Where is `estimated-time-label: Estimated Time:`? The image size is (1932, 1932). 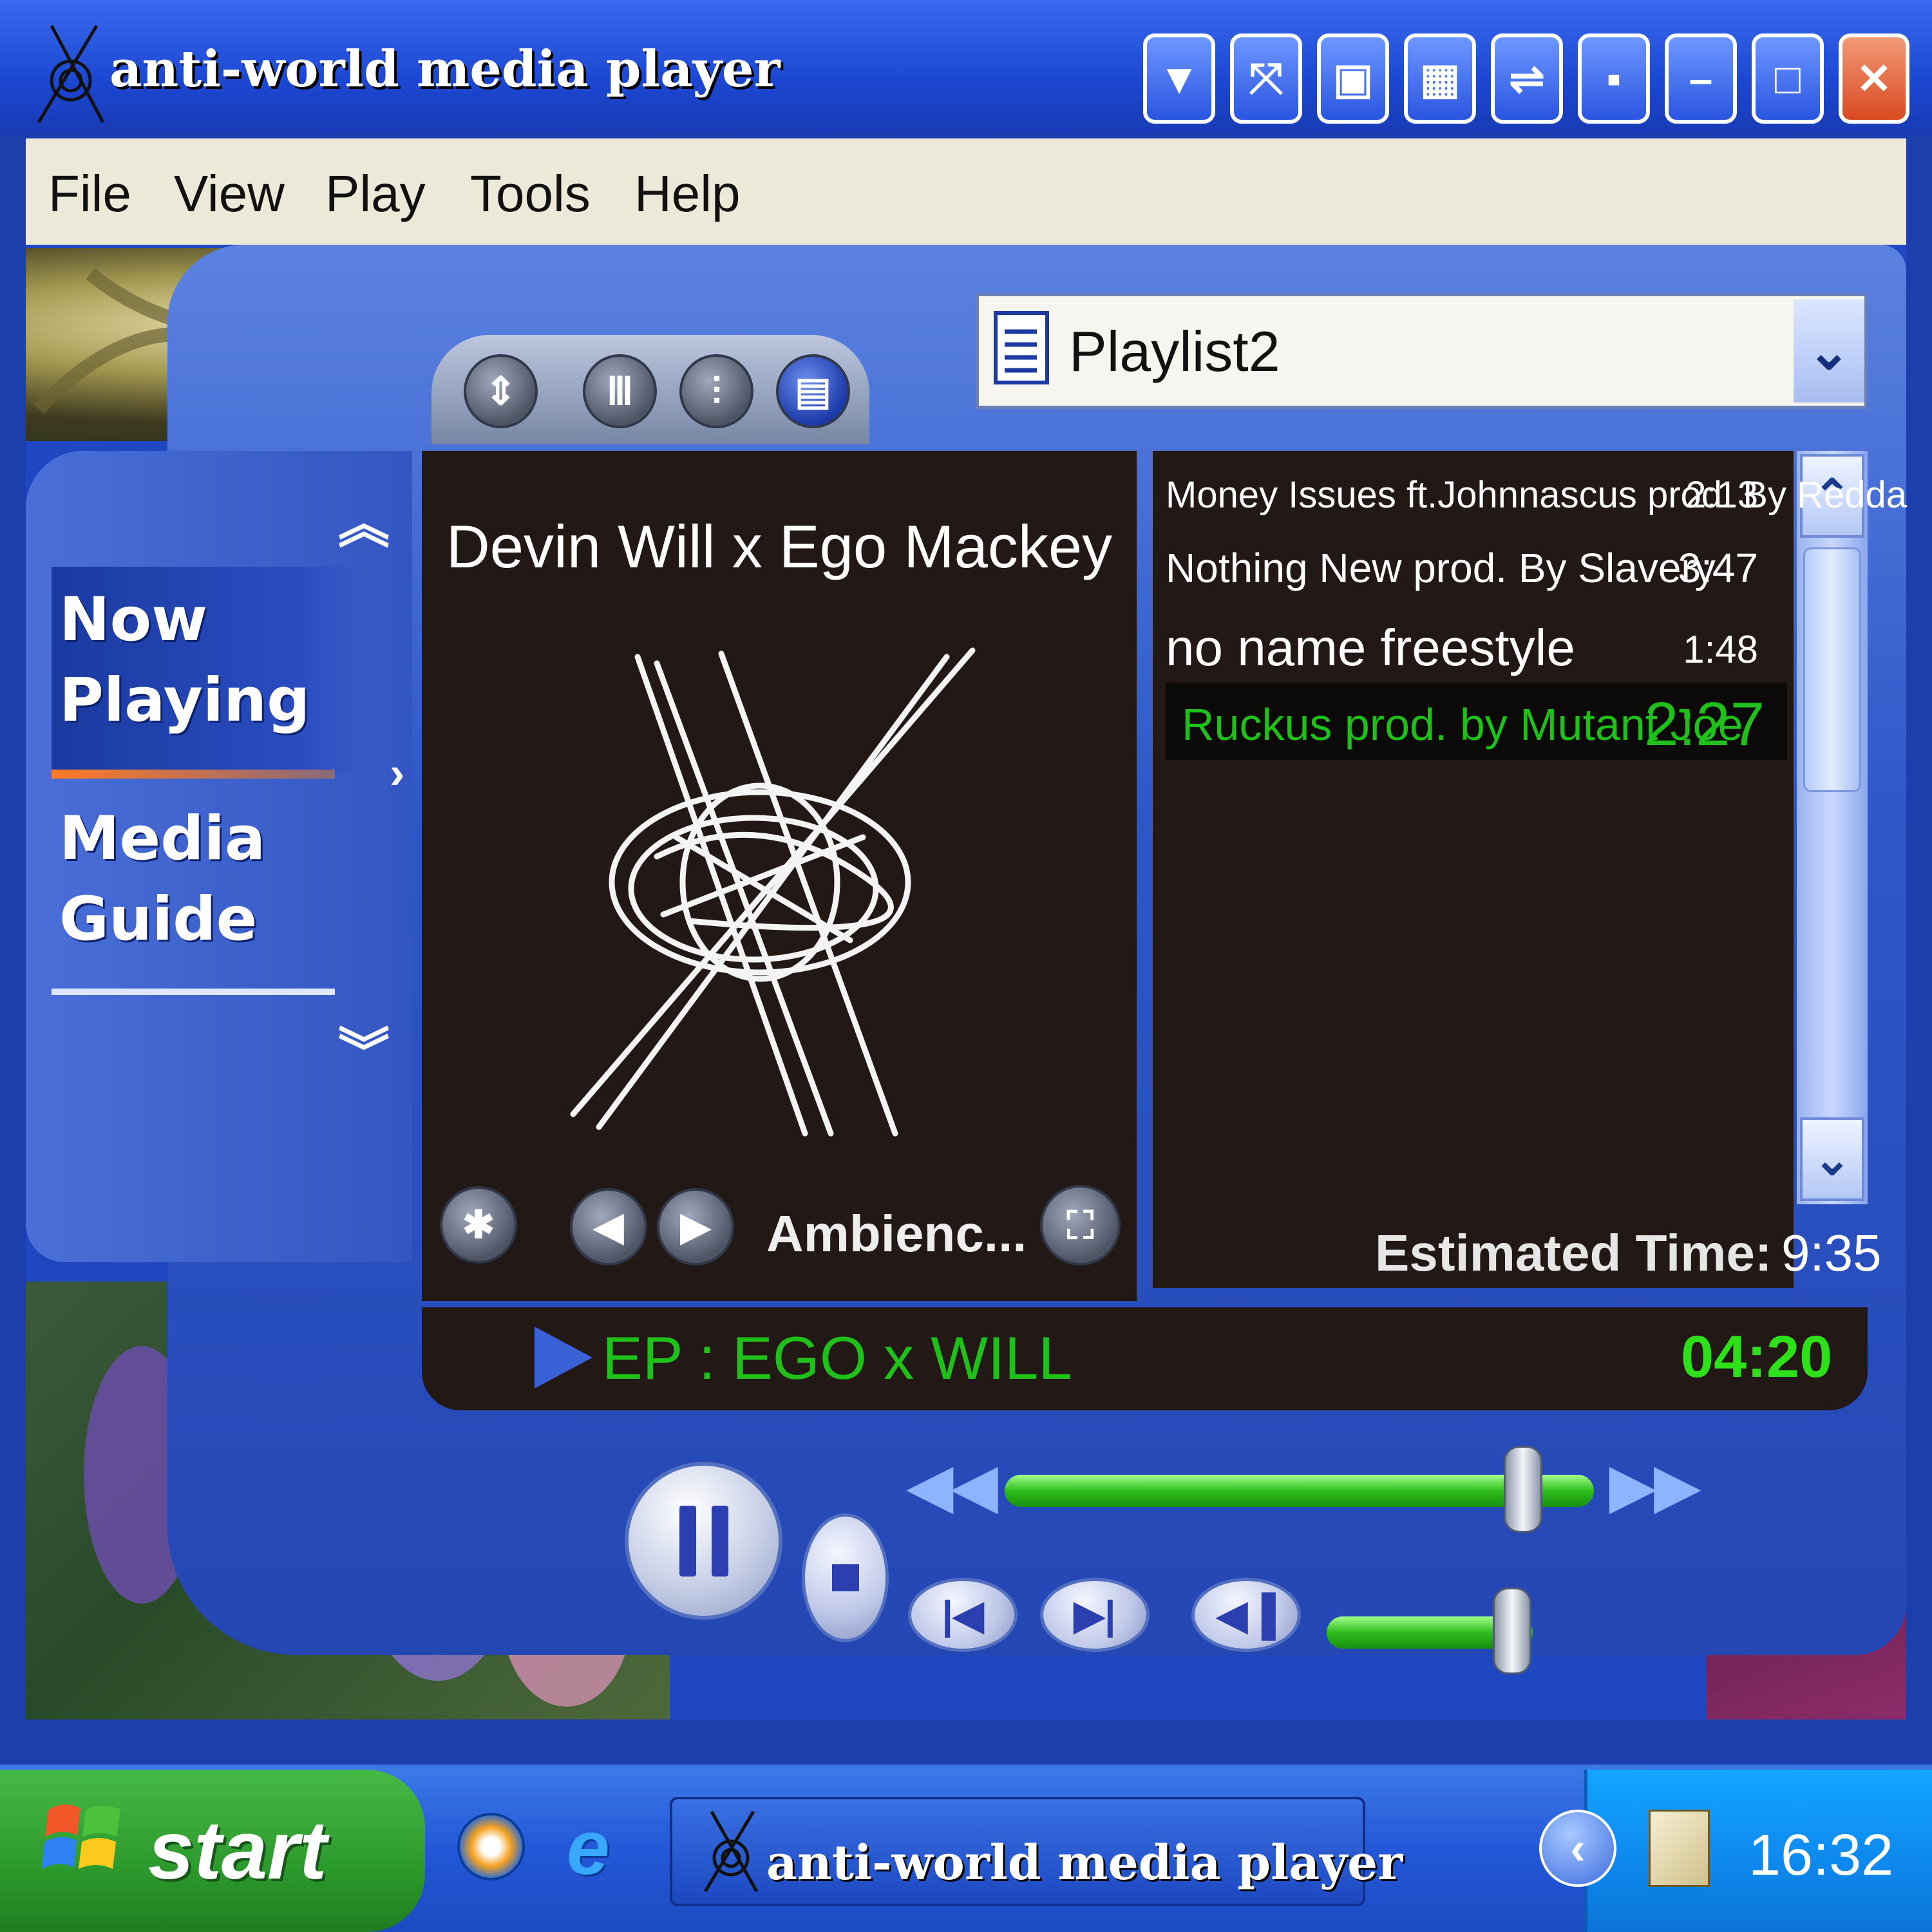
estimated-time-label: Estimated Time: is located at coordinates (1574, 1253).